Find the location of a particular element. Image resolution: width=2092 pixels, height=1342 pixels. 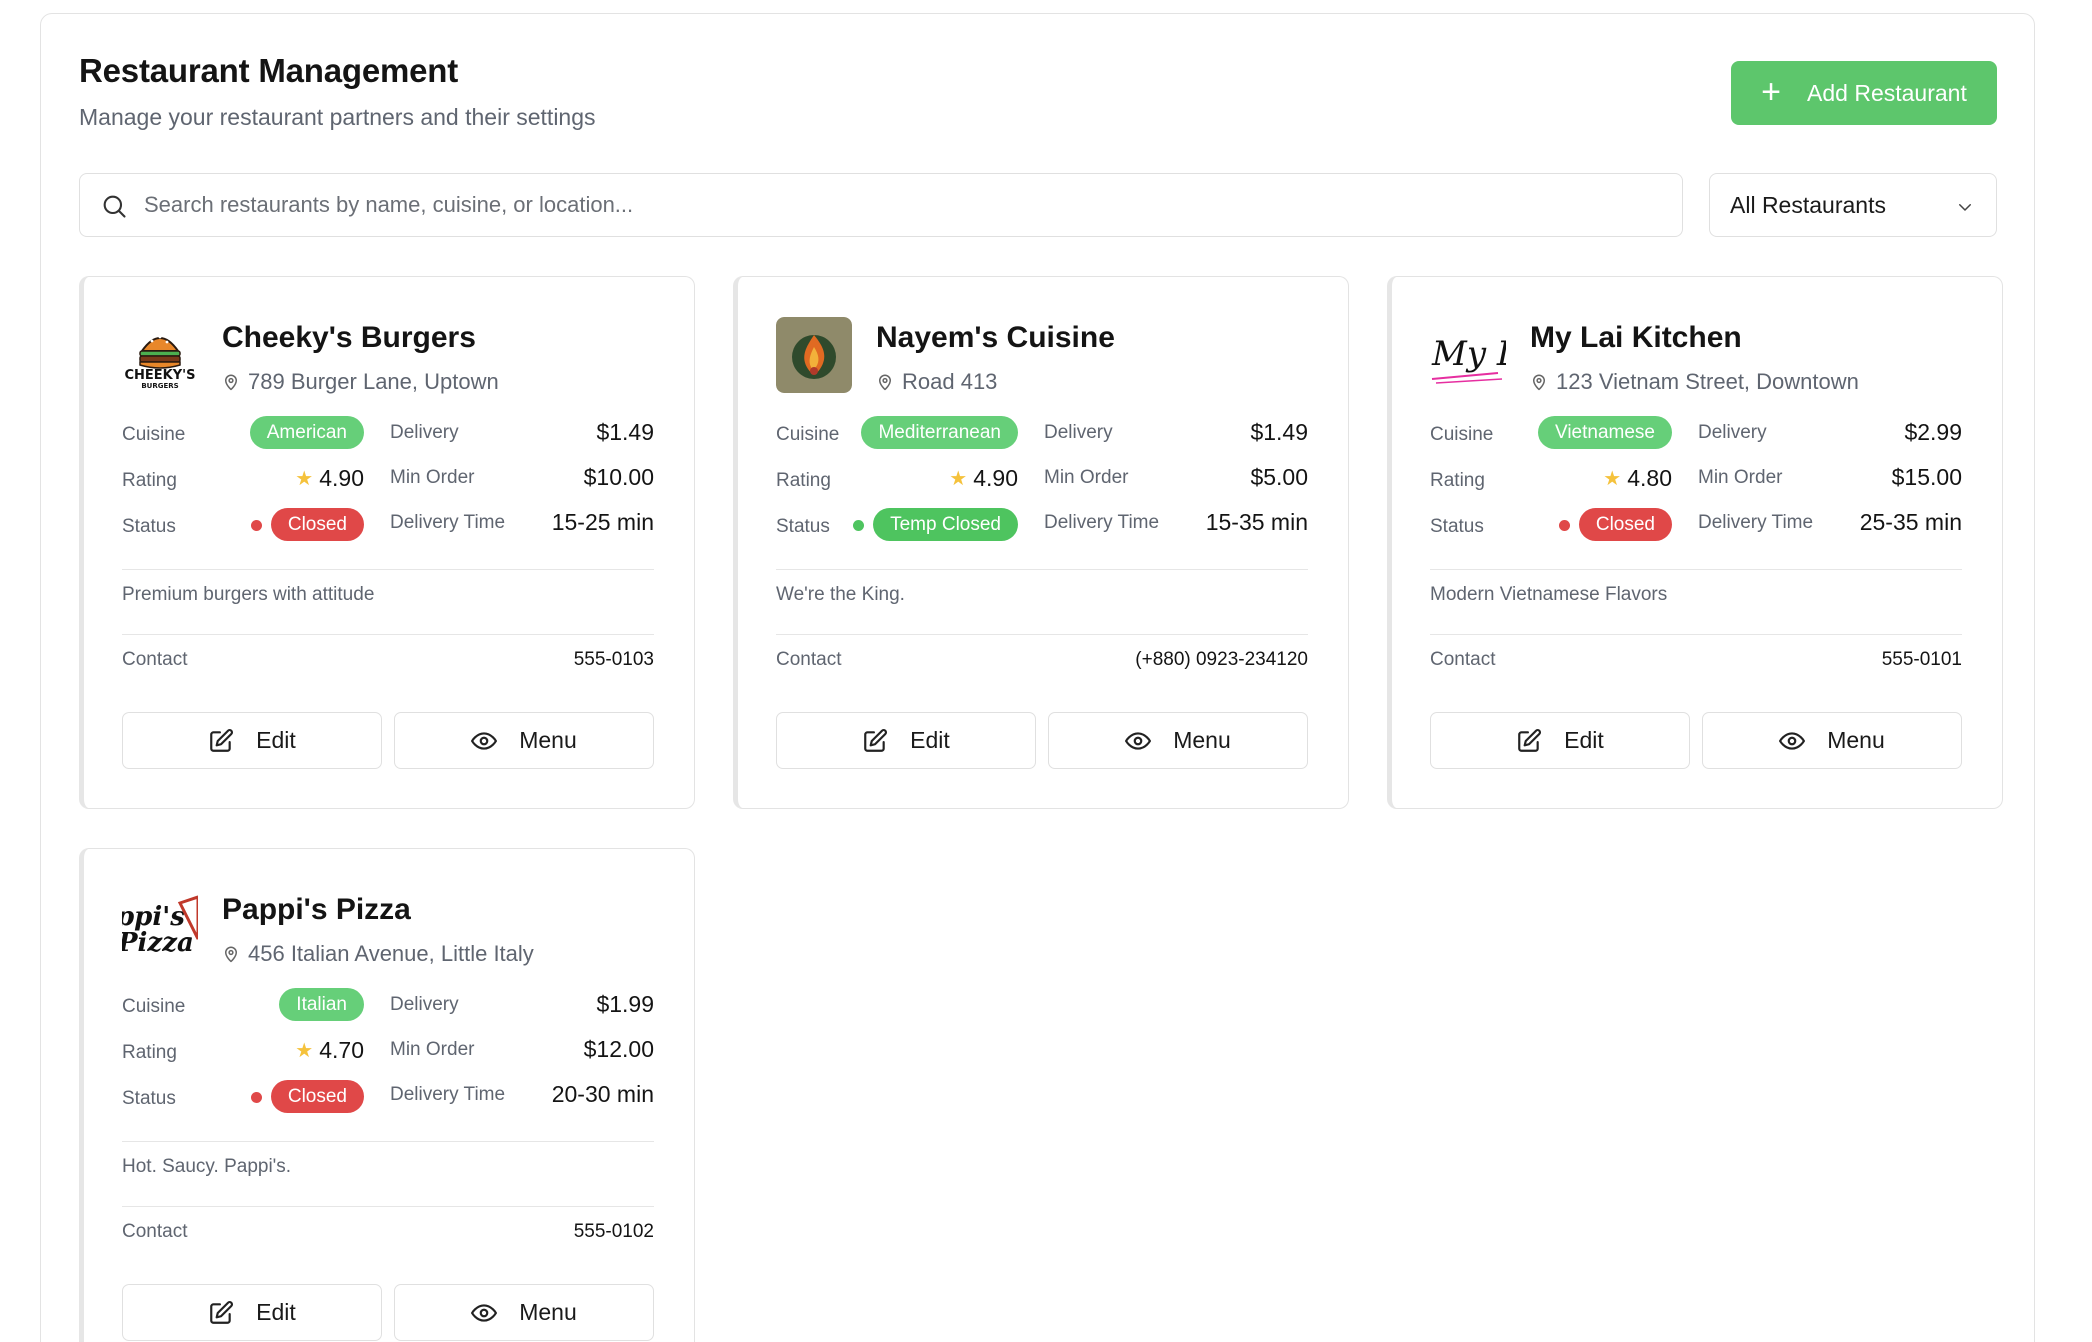

cuisine-badge: Mediterranean is located at coordinates (939, 432).